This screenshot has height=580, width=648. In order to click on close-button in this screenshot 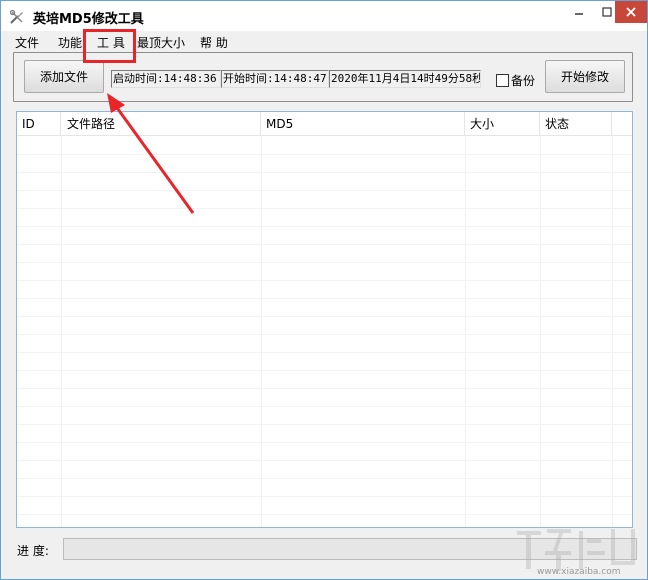, I will do `click(631, 12)`.